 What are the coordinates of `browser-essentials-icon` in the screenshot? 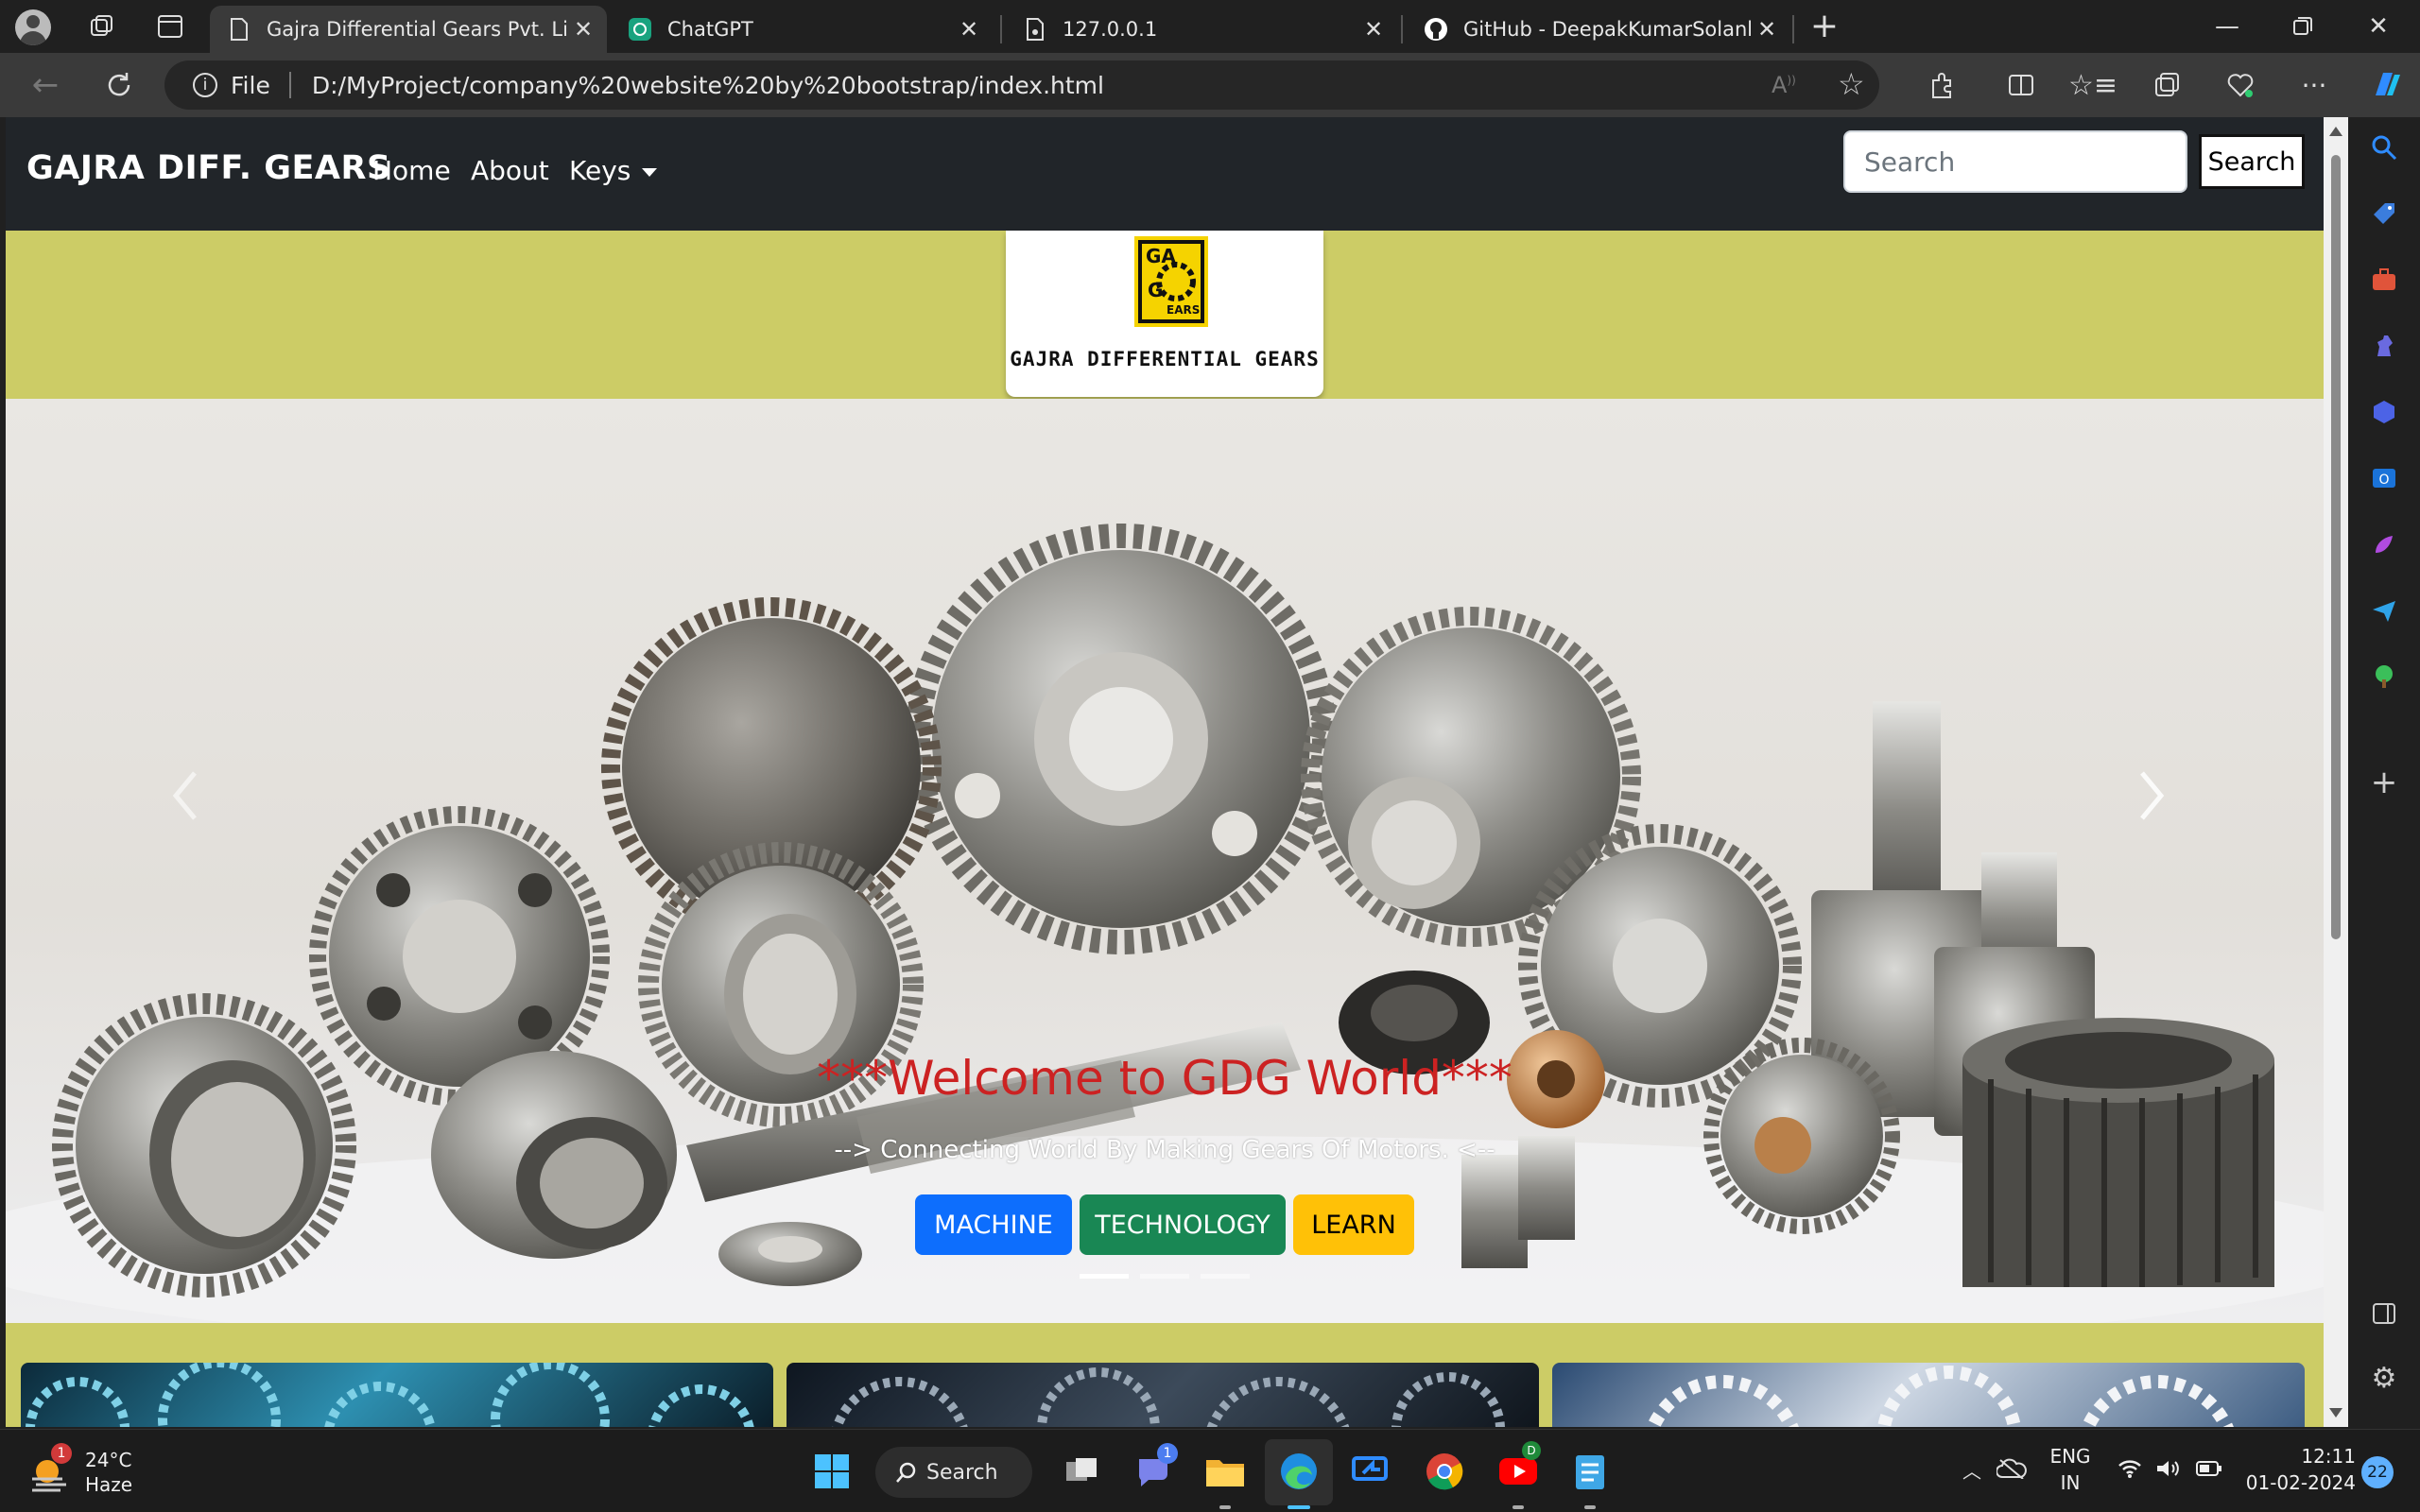 It's located at (2240, 85).